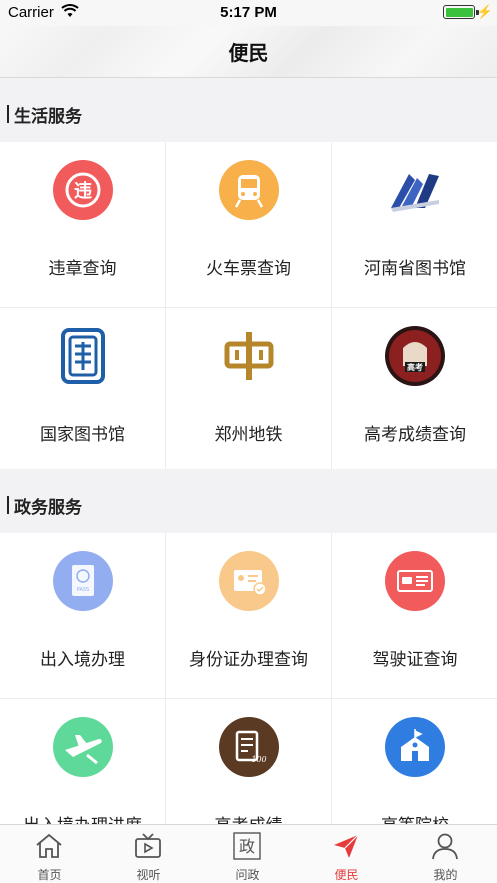 The image size is (497, 883). I want to click on service-train-ticket: 火车票查询, so click(249, 225).